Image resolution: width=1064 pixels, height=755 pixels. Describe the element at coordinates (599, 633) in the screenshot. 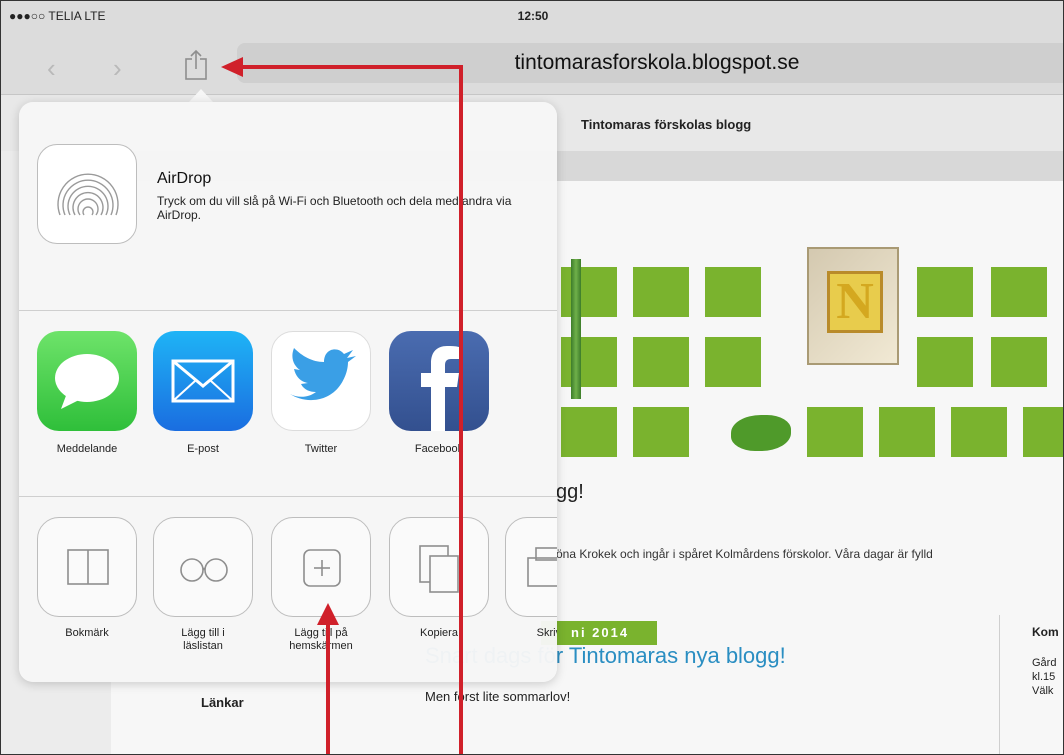

I see `date-badge: ni 2014` at that location.